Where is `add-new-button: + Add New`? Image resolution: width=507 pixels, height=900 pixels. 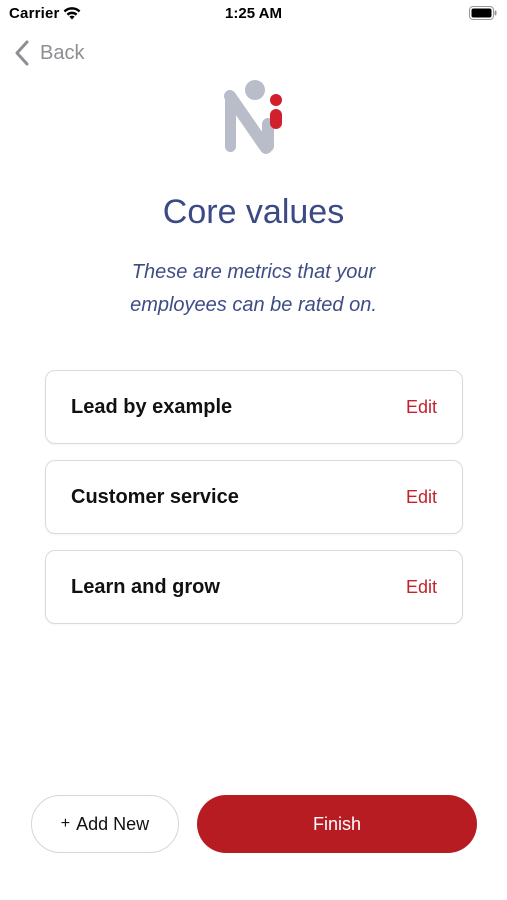 add-new-button: + Add New is located at coordinates (105, 824).